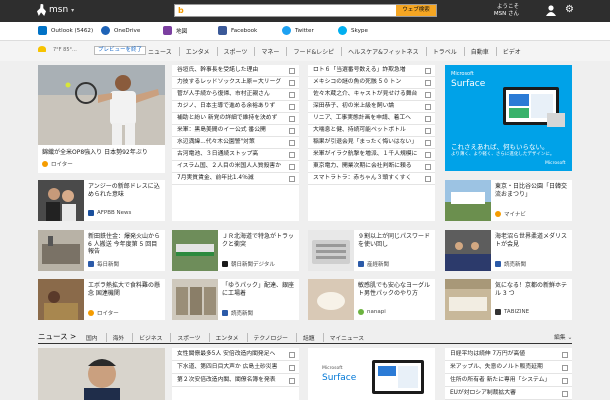  What do you see at coordinates (371, 374) in the screenshot?
I see `surface-ad-small: Microsoft Surface` at bounding box center [371, 374].